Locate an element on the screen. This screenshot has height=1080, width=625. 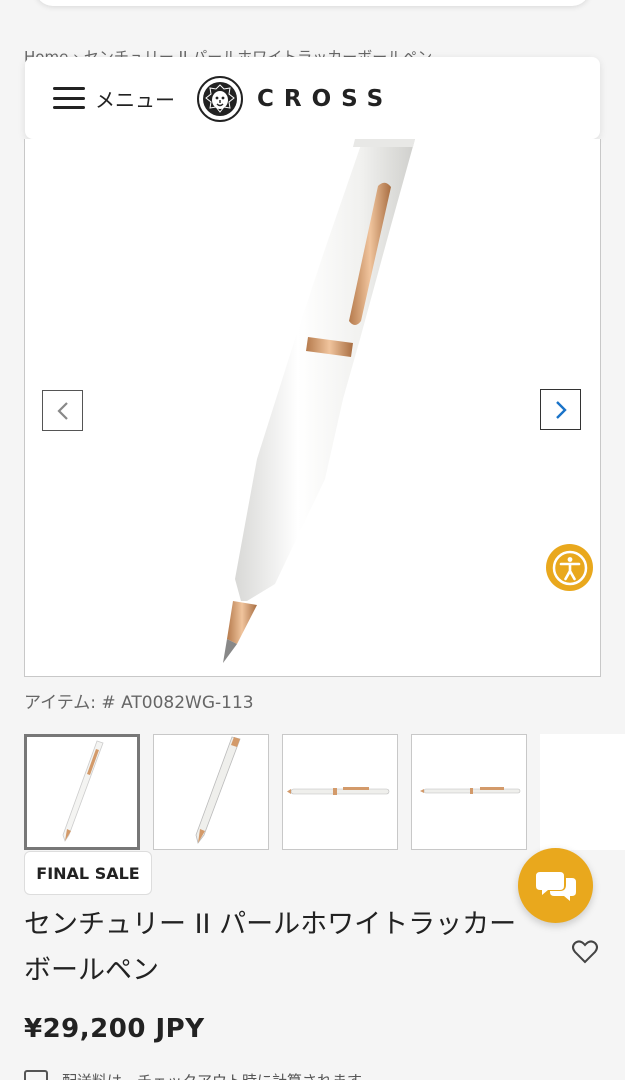
product-price: ¥29,200 JPY is located at coordinates (114, 1029).